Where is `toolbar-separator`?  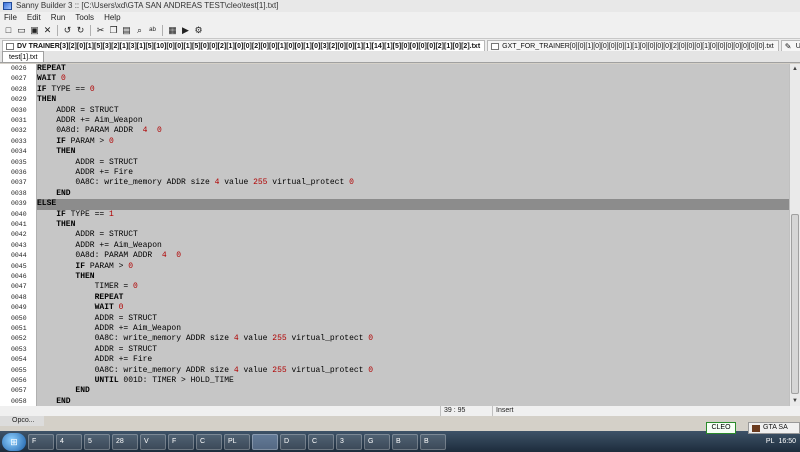 toolbar-separator is located at coordinates (162, 30).